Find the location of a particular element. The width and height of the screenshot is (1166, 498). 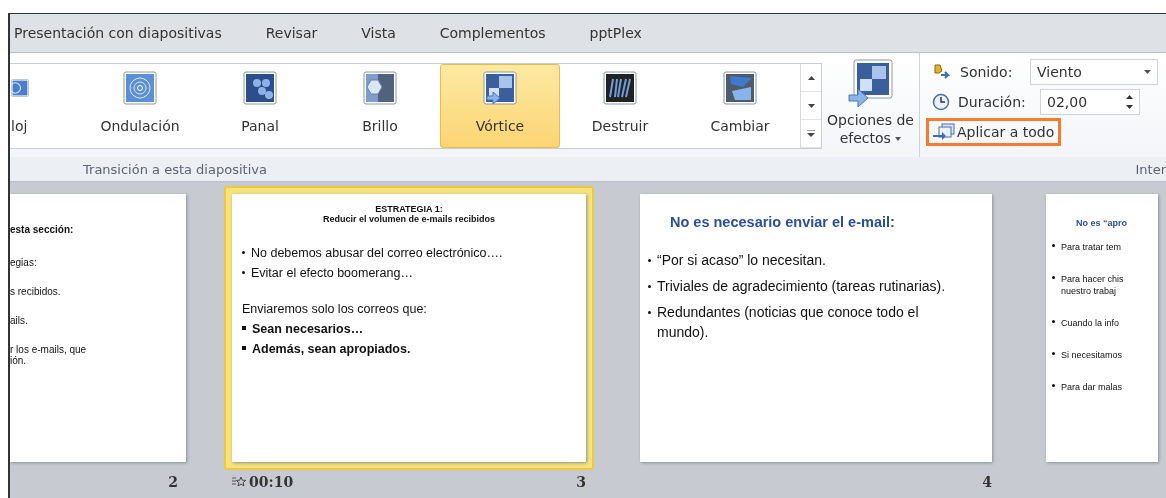

down-arrow-icon is located at coordinates (811, 105).